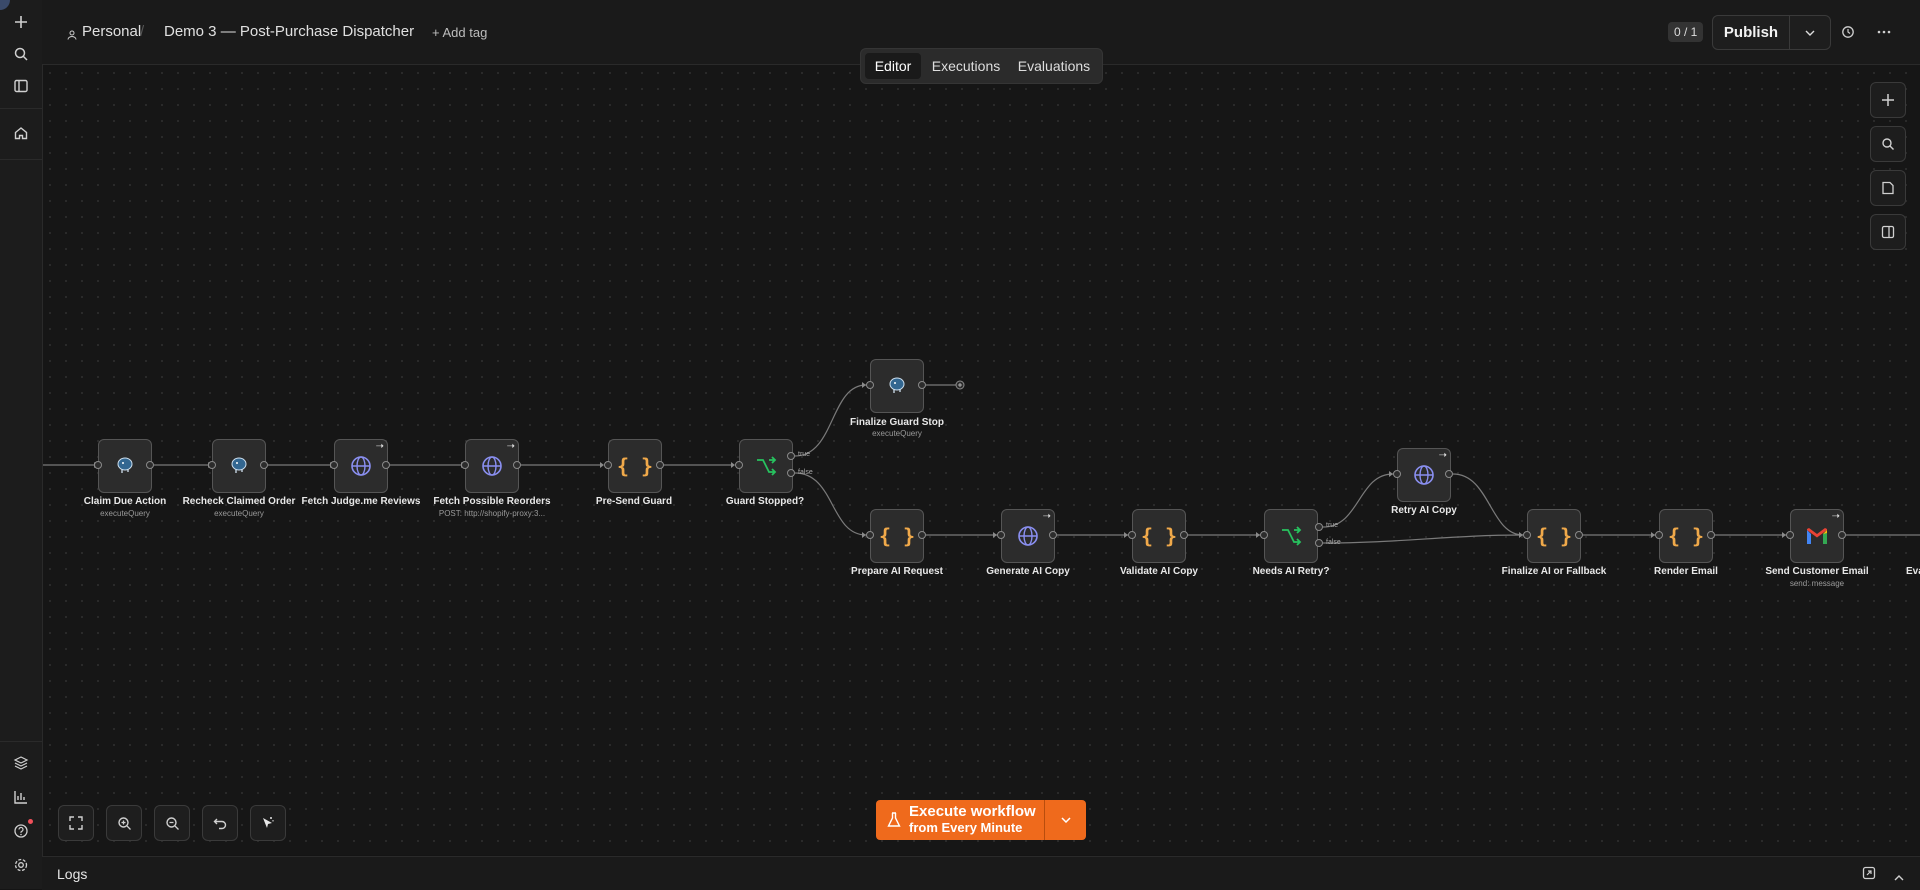 The width and height of the screenshot is (1920, 890). I want to click on execute-workflow-button: Execute workflow from Every Minute, so click(981, 820).